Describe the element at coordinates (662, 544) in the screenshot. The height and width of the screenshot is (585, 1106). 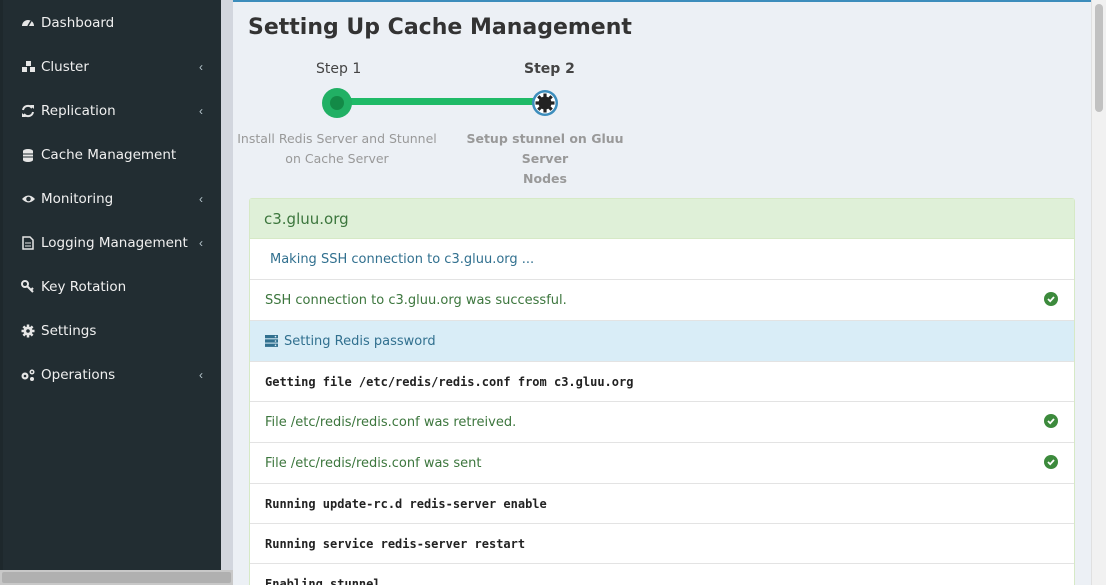
I see `log-row: Running service redis-server restart` at that location.